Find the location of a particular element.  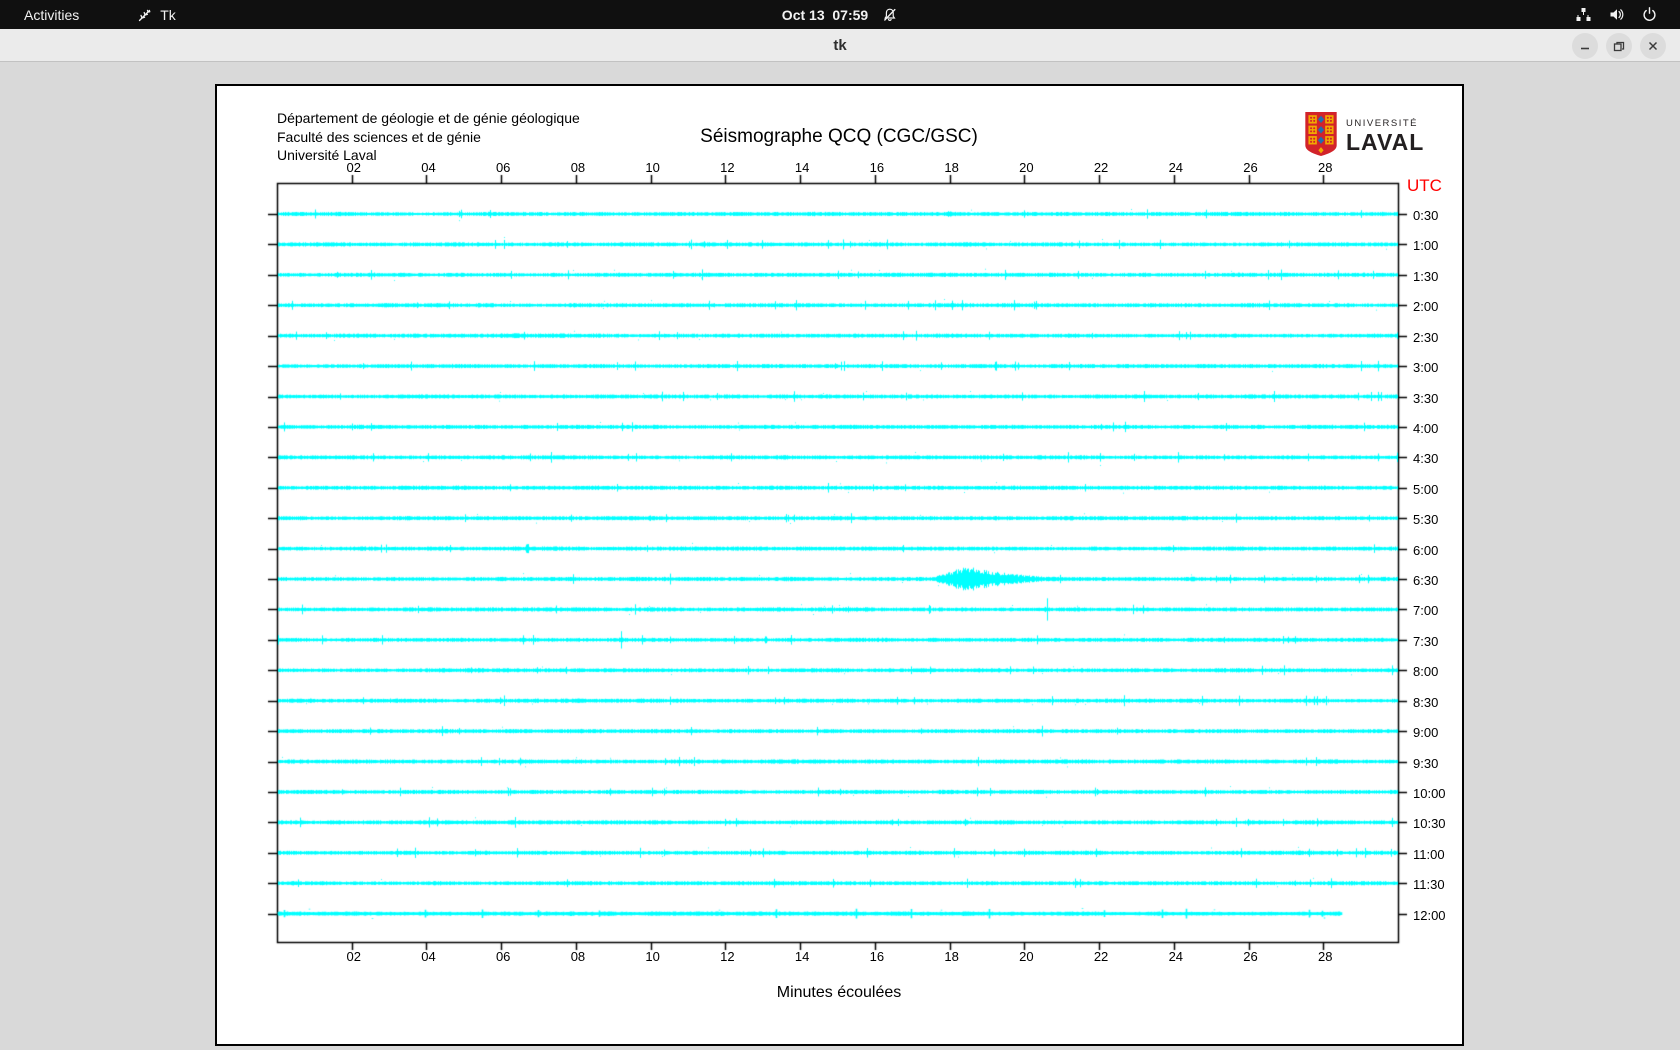

utc-time-label: 2:30 is located at coordinates (1426, 337).